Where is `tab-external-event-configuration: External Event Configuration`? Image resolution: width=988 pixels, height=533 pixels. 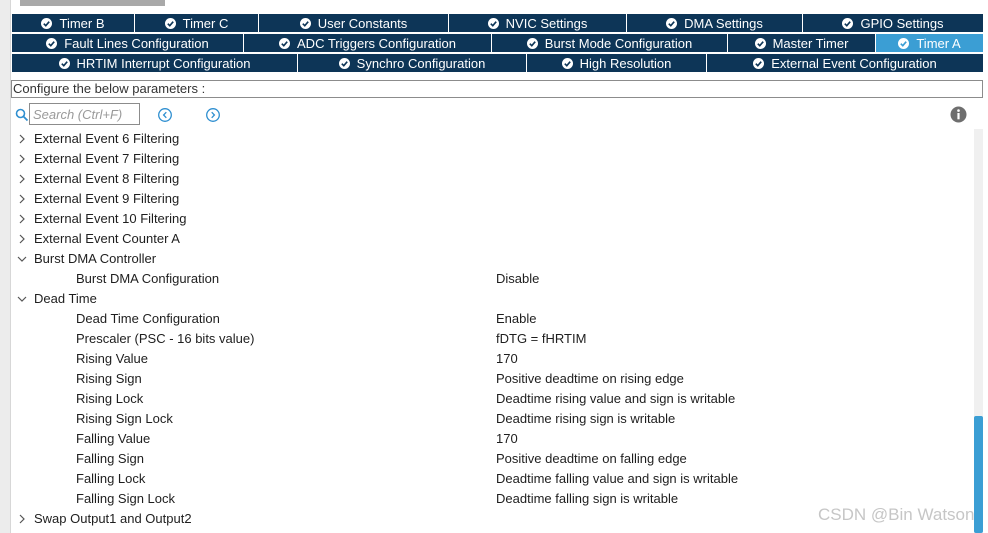
tab-external-event-configuration: External Event Configuration is located at coordinates (845, 63).